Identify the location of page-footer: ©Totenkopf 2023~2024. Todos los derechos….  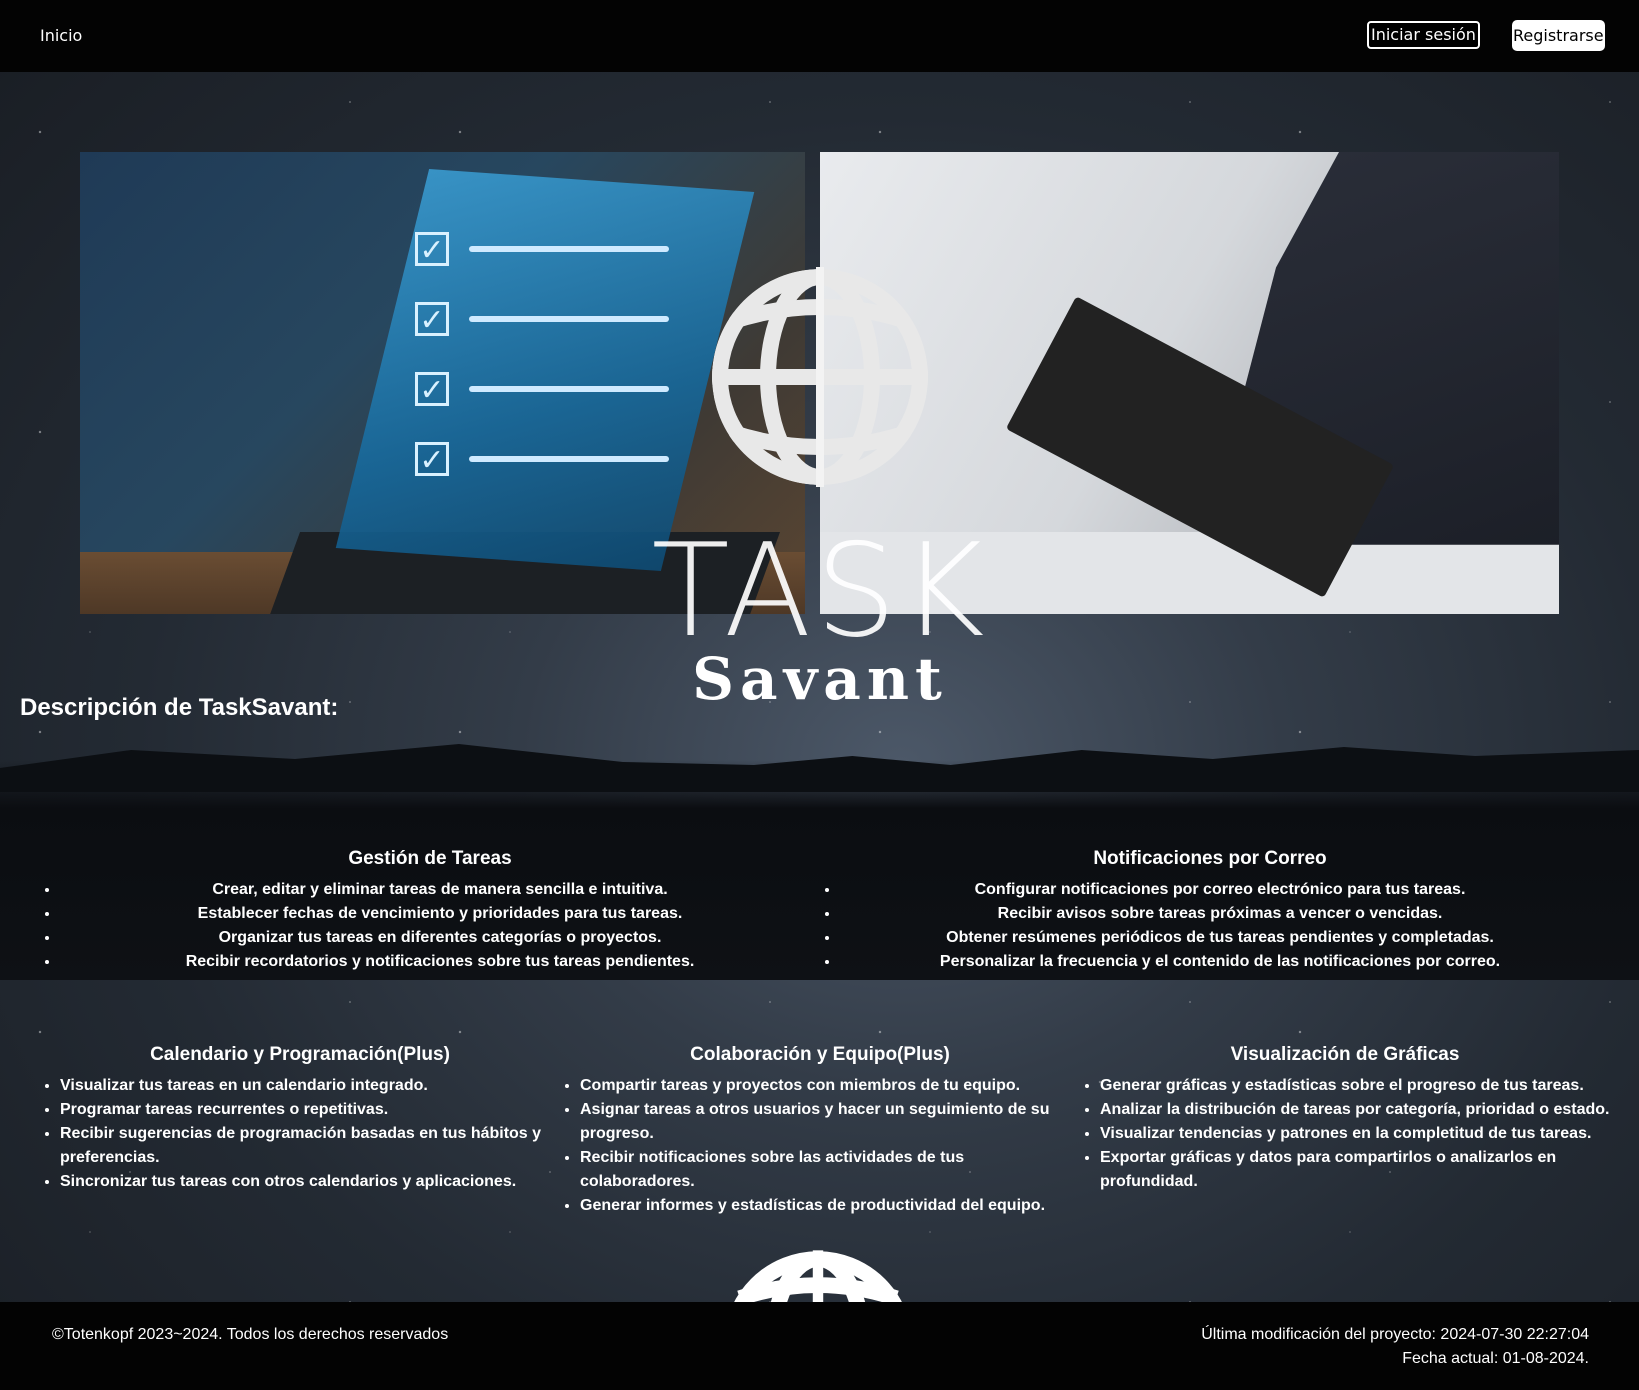
(819, 1346).